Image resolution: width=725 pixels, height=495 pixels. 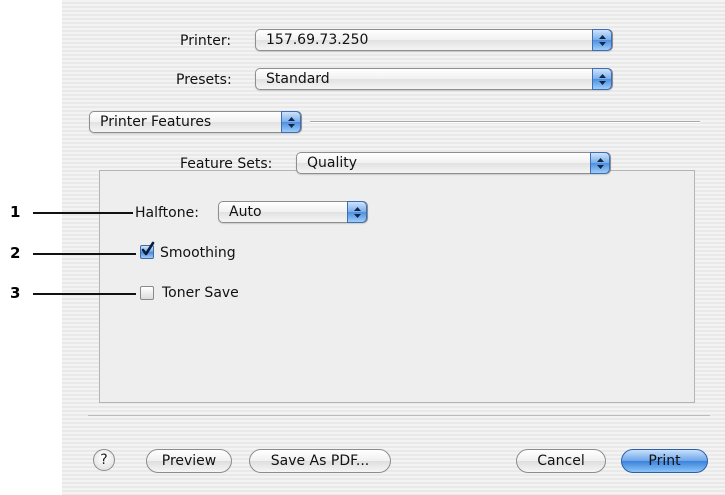 What do you see at coordinates (317, 40) in the screenshot?
I see `printer-value: 157.69.73.250` at bounding box center [317, 40].